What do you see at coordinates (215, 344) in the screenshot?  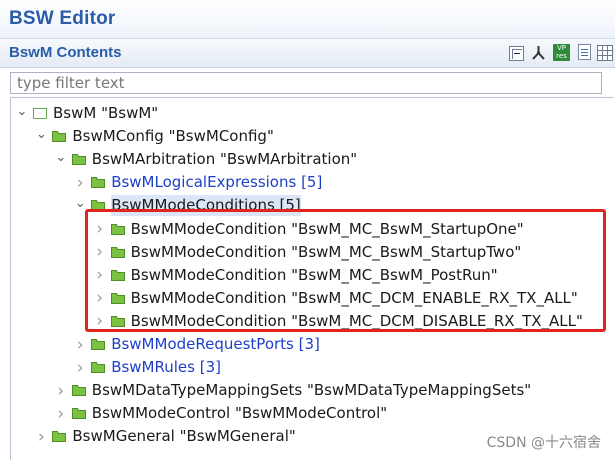 I see `tree-node-label: BswMModeRequestPorts [3]` at bounding box center [215, 344].